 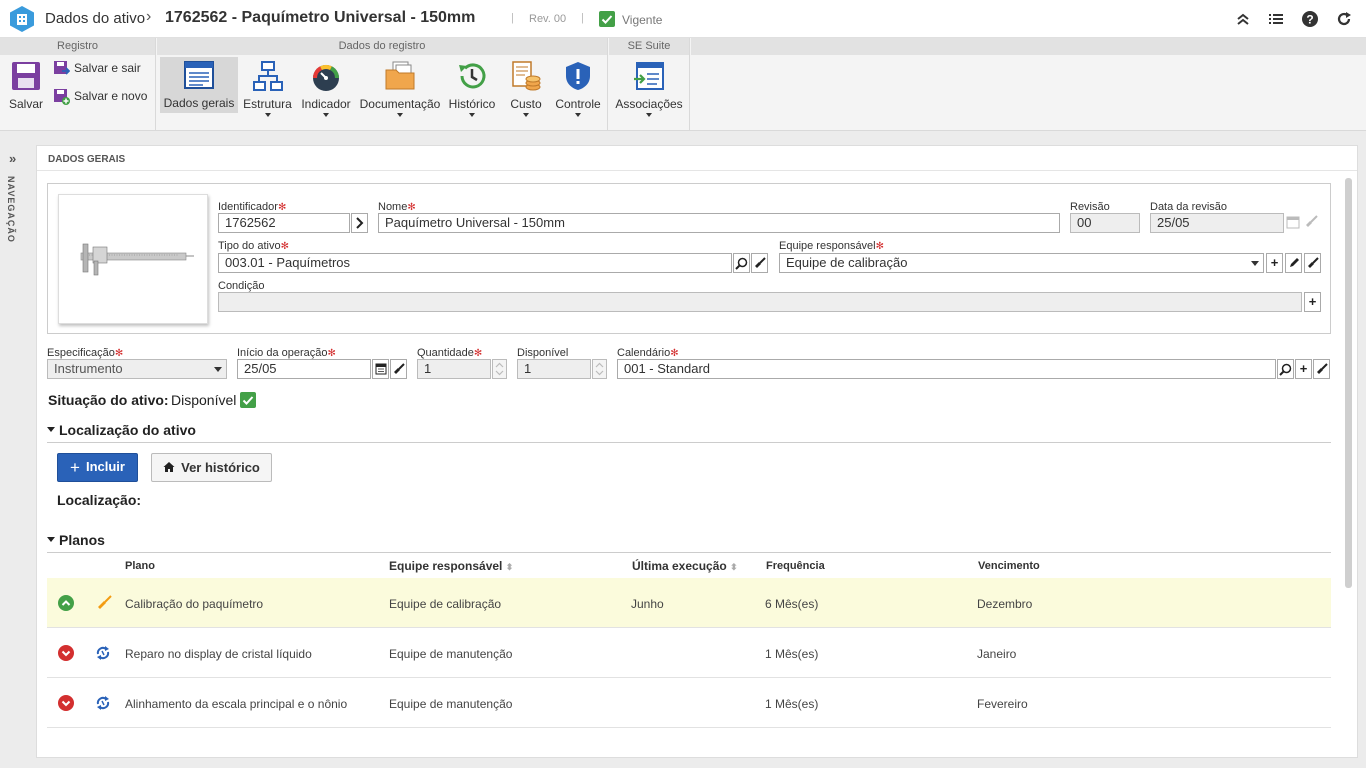 I want to click on location-section-title: Localização do ativo, so click(x=127, y=430).